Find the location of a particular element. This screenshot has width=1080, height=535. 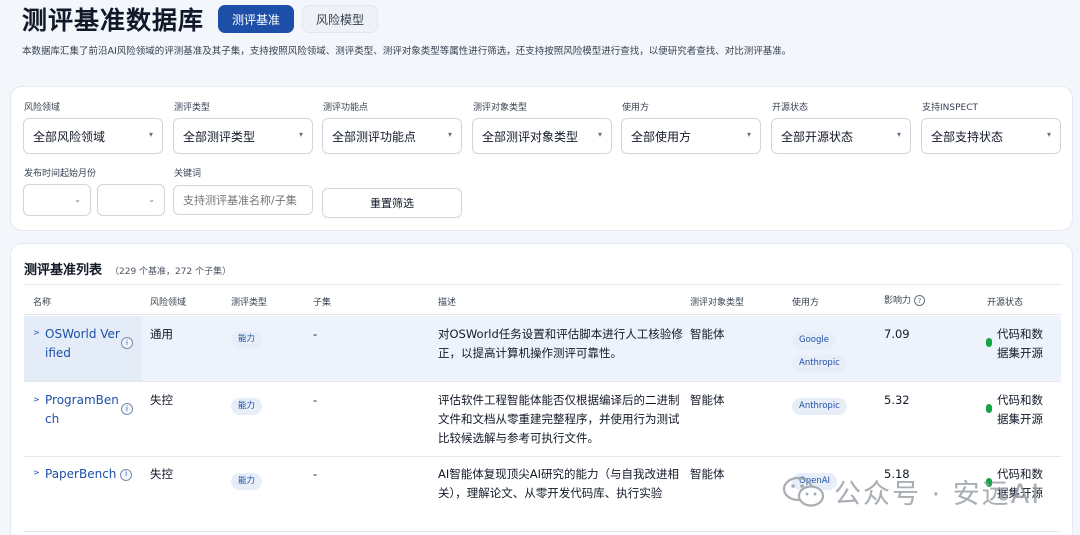

help-circle-icon: ? is located at coordinates (920, 300).